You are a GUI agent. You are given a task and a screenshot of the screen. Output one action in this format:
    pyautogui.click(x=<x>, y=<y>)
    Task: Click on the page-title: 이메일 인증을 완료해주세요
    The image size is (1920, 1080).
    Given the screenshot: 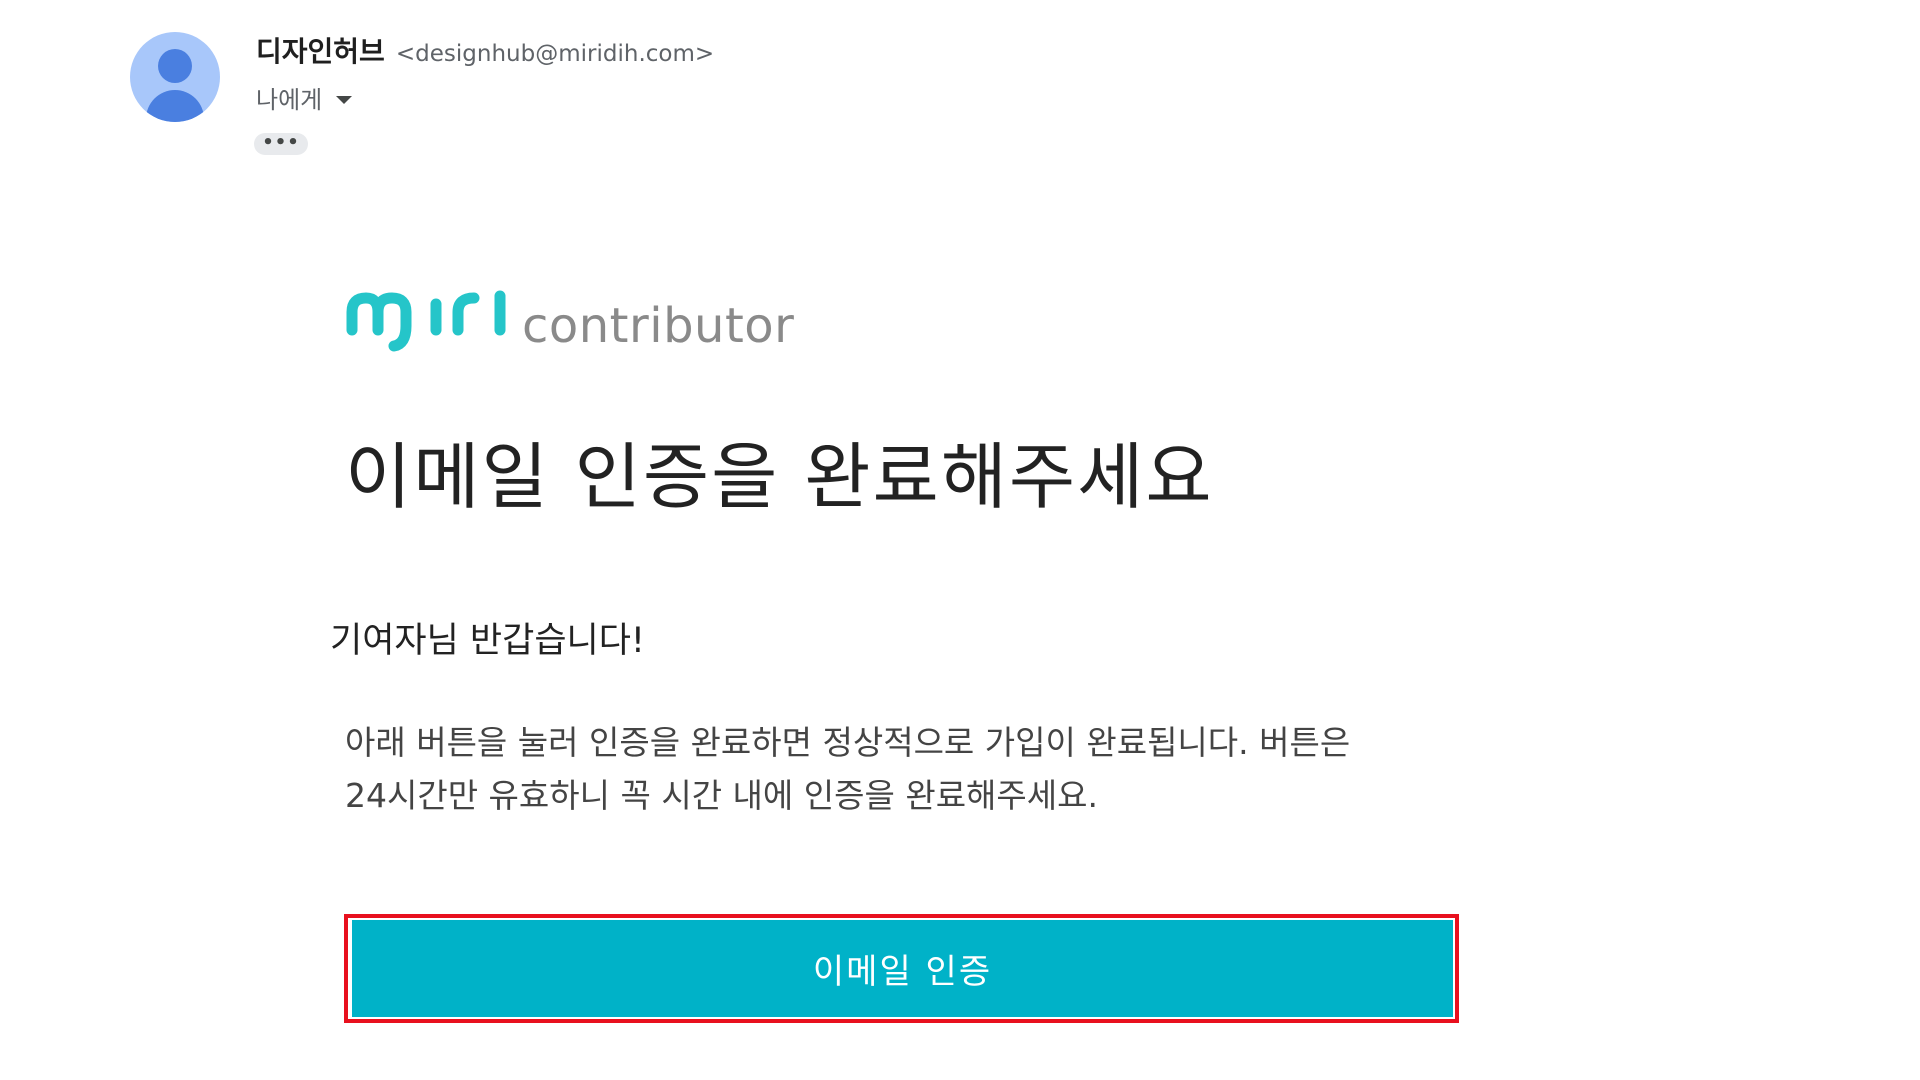 What is the action you would take?
    pyautogui.click(x=779, y=477)
    